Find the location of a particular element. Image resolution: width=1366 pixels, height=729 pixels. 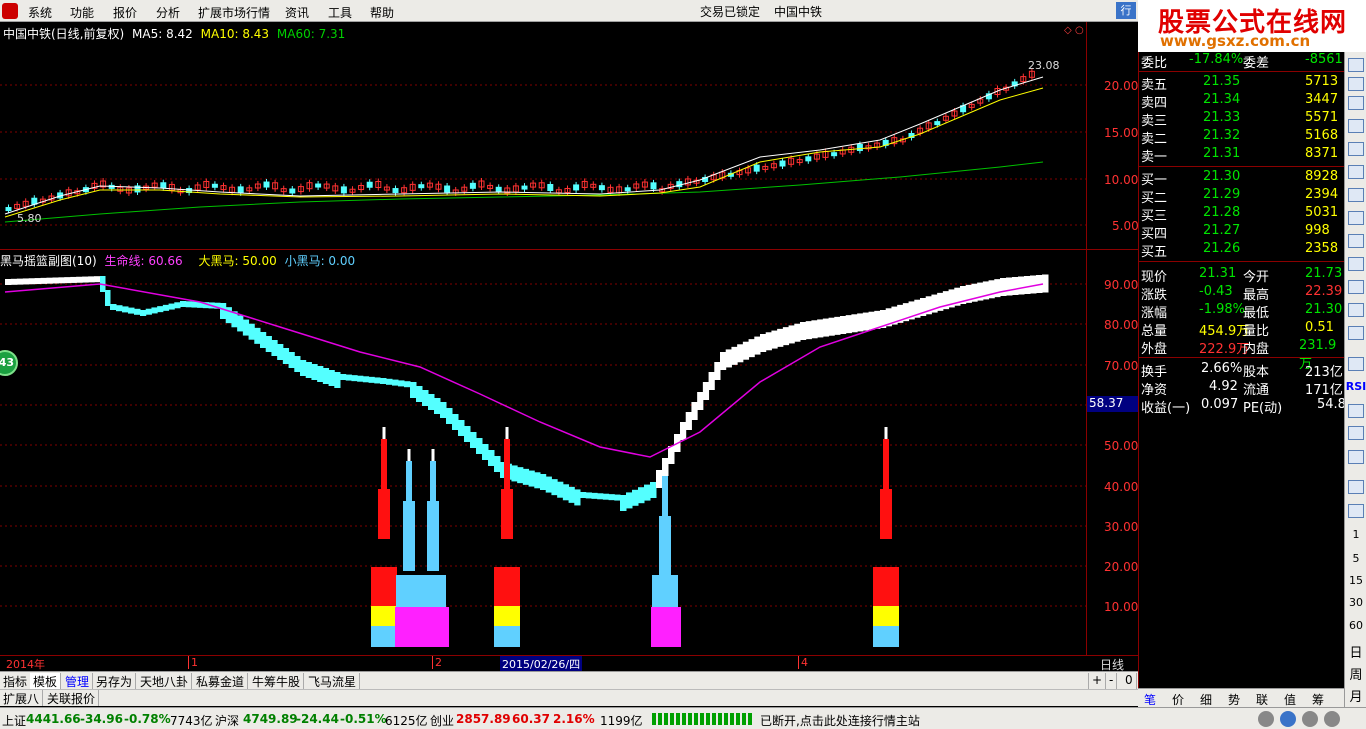

doc-icon is located at coordinates (1356, 264).